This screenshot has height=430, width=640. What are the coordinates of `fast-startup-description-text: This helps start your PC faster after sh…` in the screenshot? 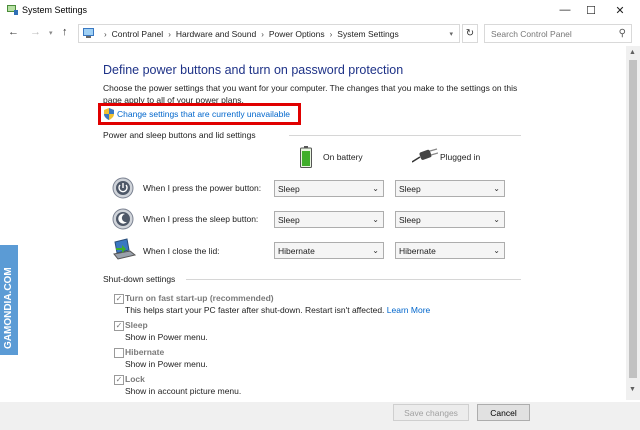 It's located at (255, 310).